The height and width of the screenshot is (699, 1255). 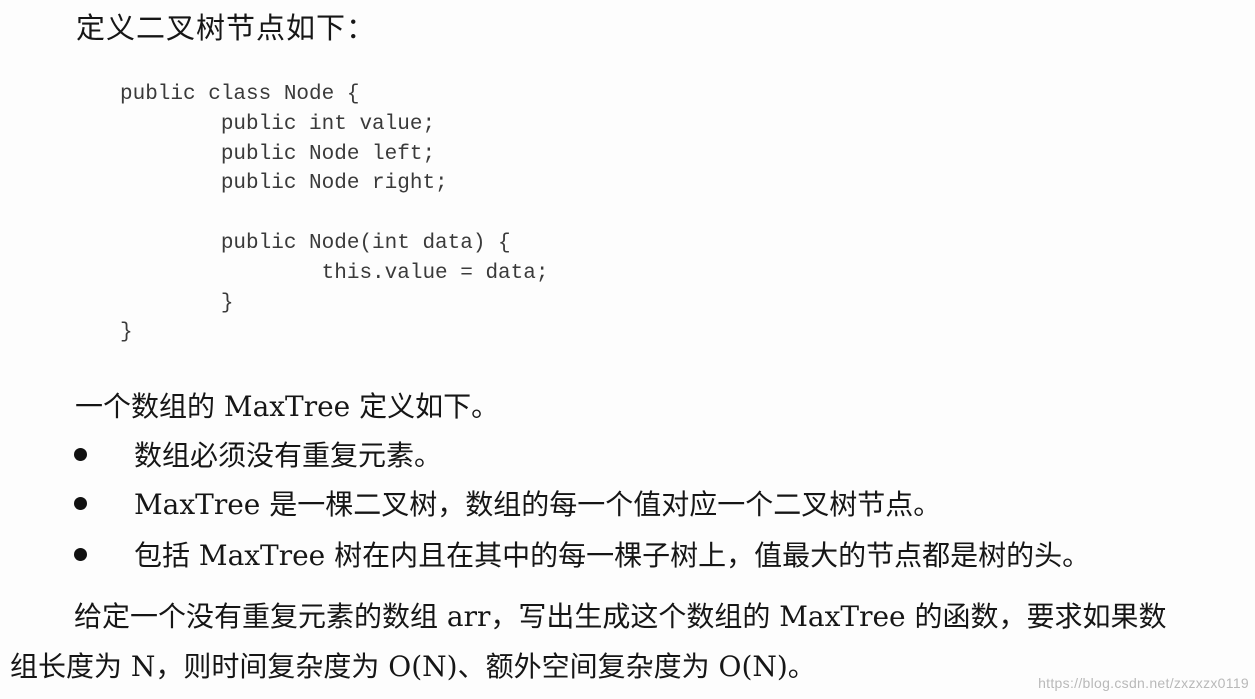 I want to click on maxtree-definition-heading: 一个数组的 MaxTree 定义如下。, so click(x=287, y=406).